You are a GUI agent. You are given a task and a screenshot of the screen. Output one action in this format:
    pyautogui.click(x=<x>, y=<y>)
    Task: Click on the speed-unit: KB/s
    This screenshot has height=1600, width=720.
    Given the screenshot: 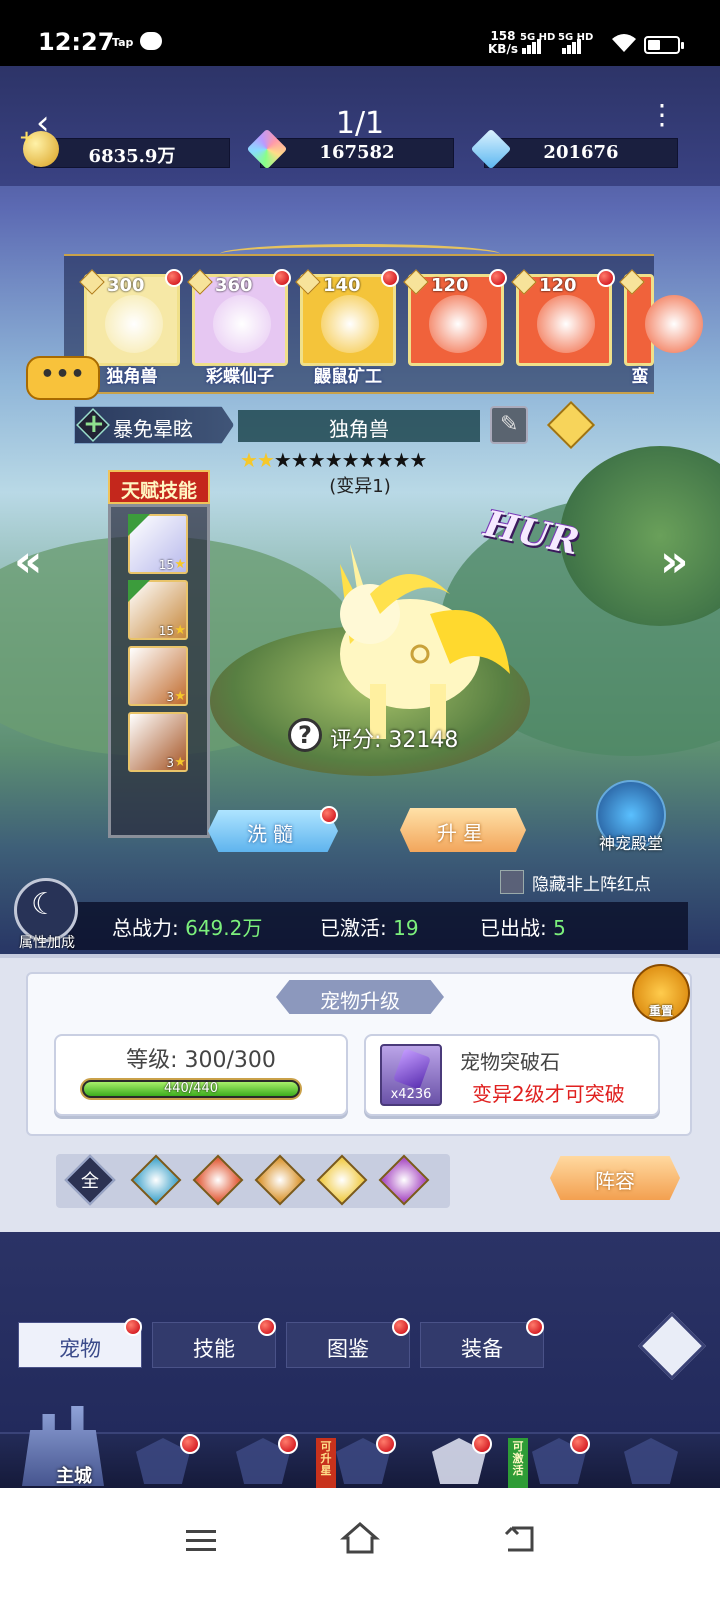 What is the action you would take?
    pyautogui.click(x=503, y=49)
    